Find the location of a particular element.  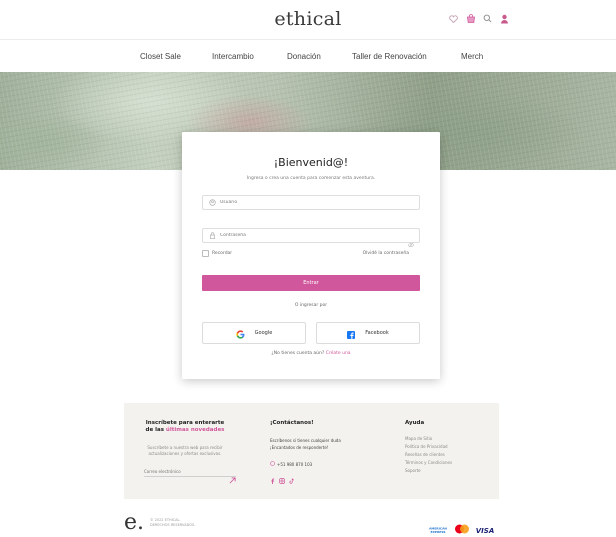

signup-row: ¿No tienes cuenta aún? Créate una is located at coordinates (311, 353).